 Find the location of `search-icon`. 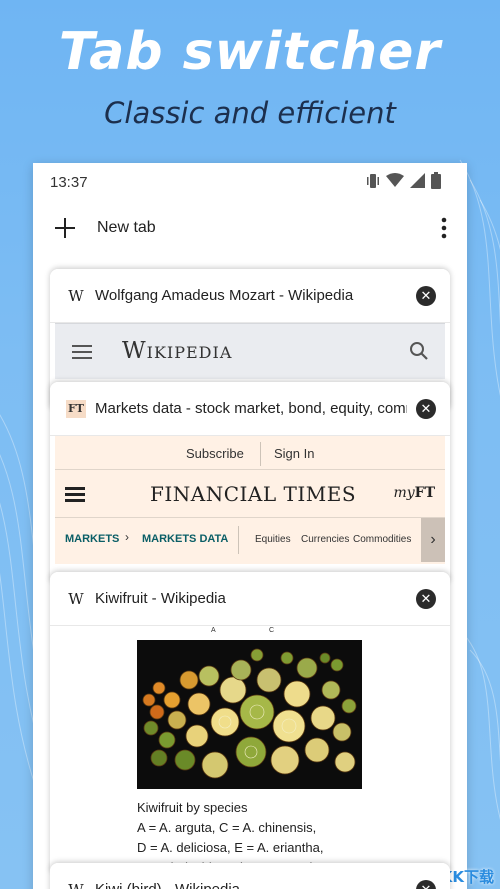

search-icon is located at coordinates (419, 351).